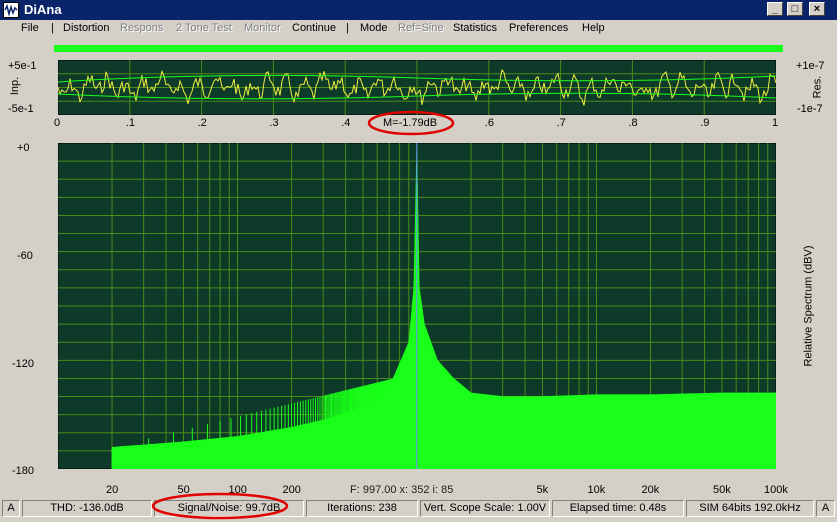  What do you see at coordinates (633, 123) in the screenshot?
I see `scope-x-tick: .8` at bounding box center [633, 123].